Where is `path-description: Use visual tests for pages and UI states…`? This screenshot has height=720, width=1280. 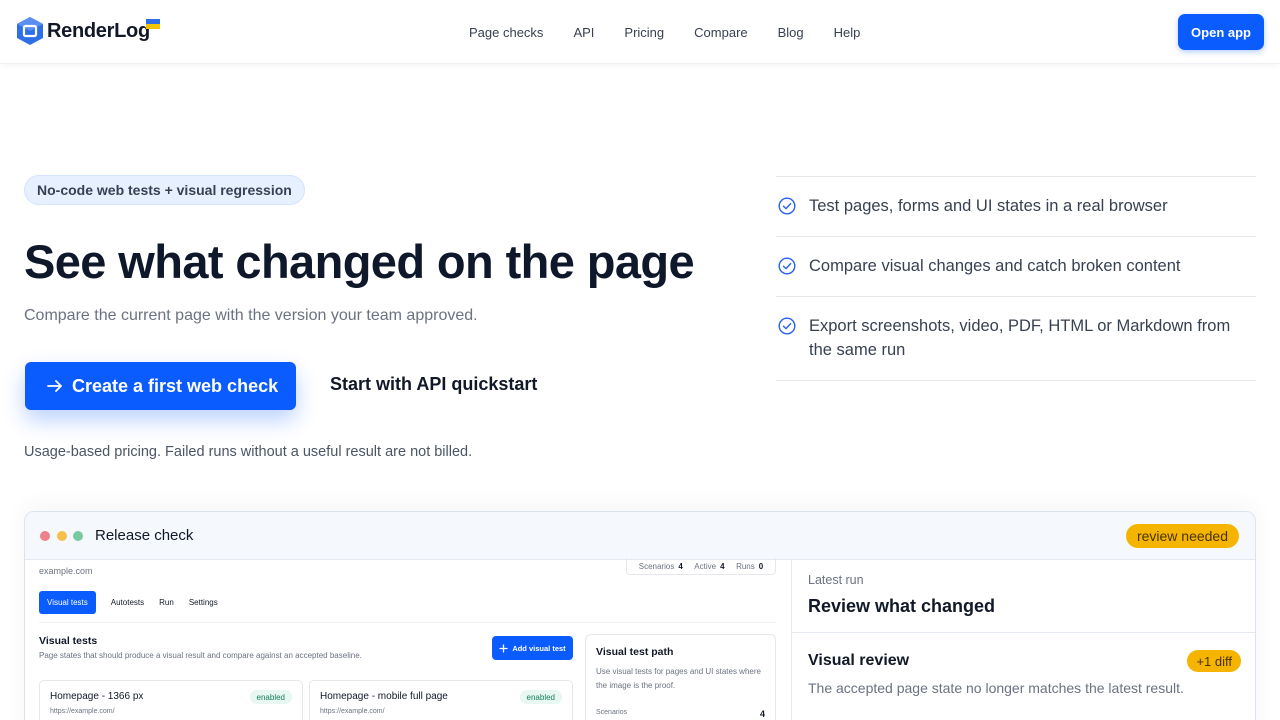 path-description: Use visual tests for pages and UI states… is located at coordinates (678, 678).